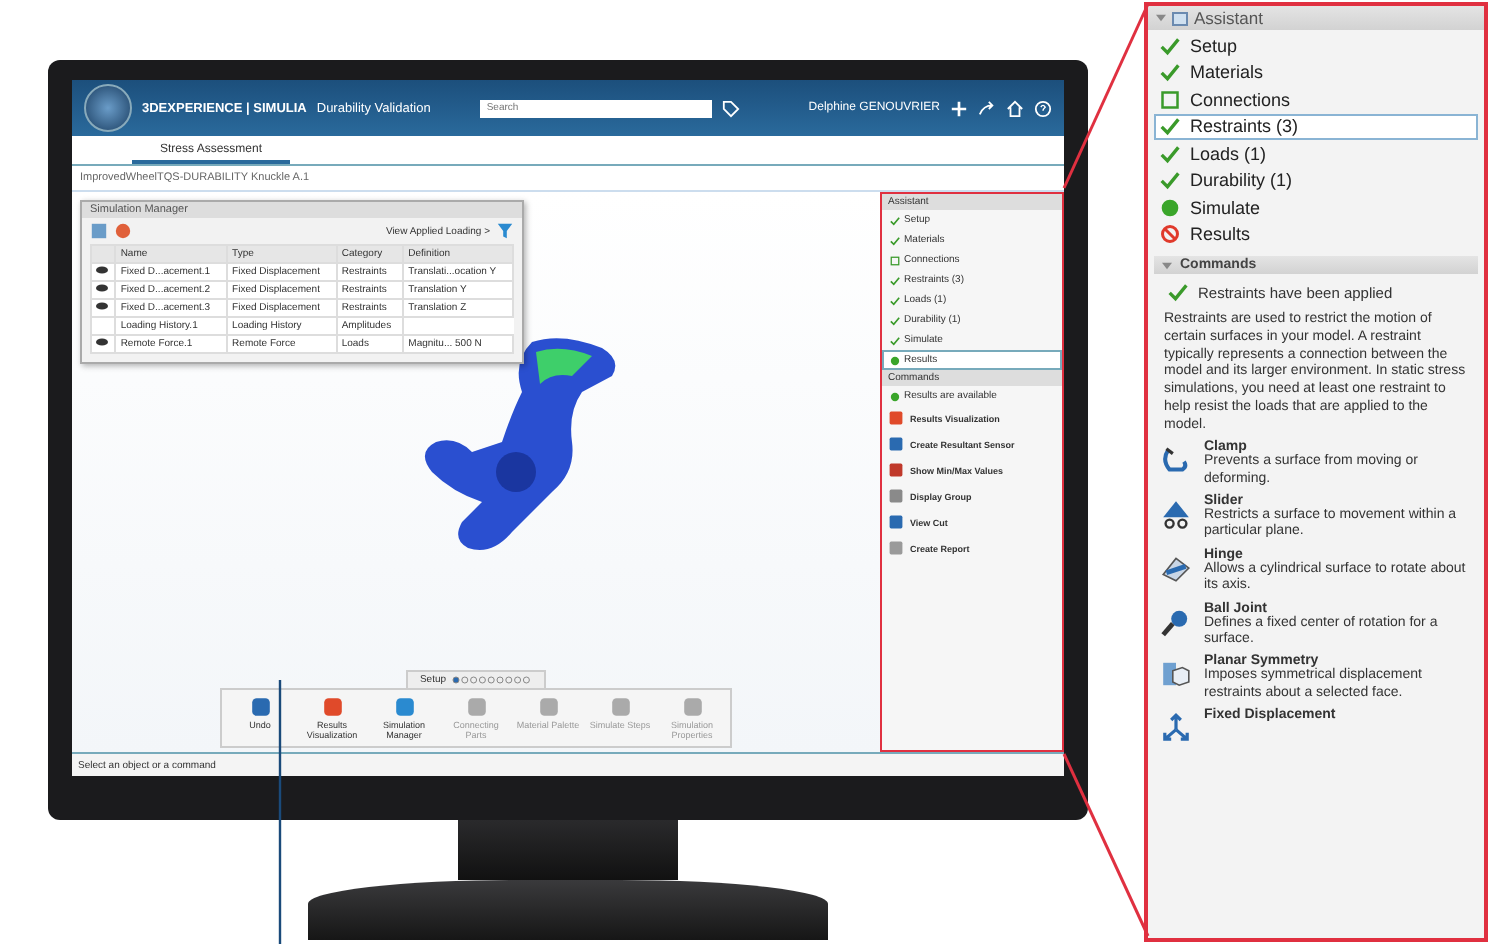 The height and width of the screenshot is (944, 1492). I want to click on step-item: Simulate, so click(1316, 207).